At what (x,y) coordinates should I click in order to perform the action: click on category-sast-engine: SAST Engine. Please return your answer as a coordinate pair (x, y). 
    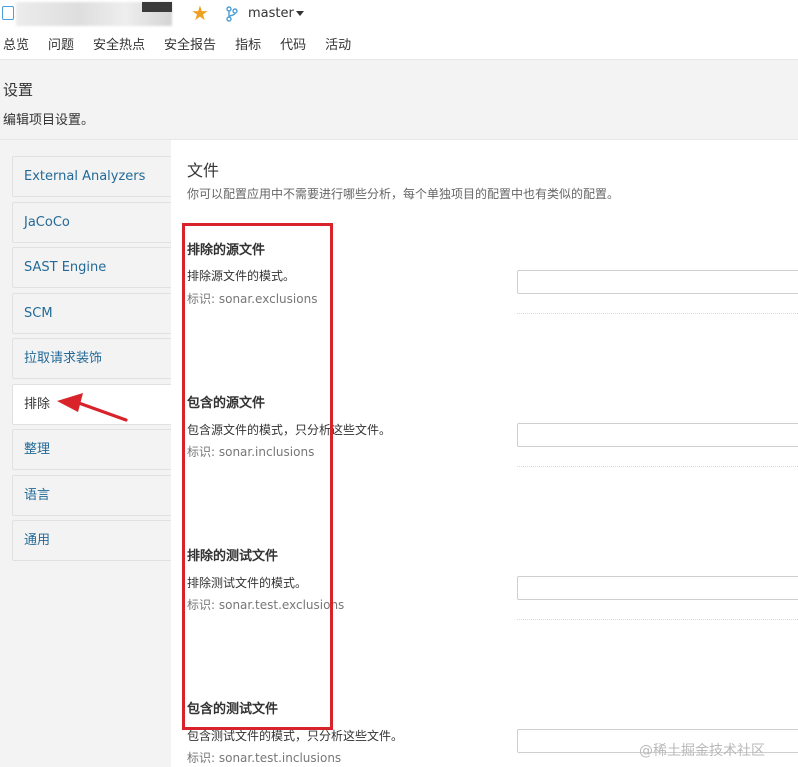
    Looking at the image, I should click on (91, 267).